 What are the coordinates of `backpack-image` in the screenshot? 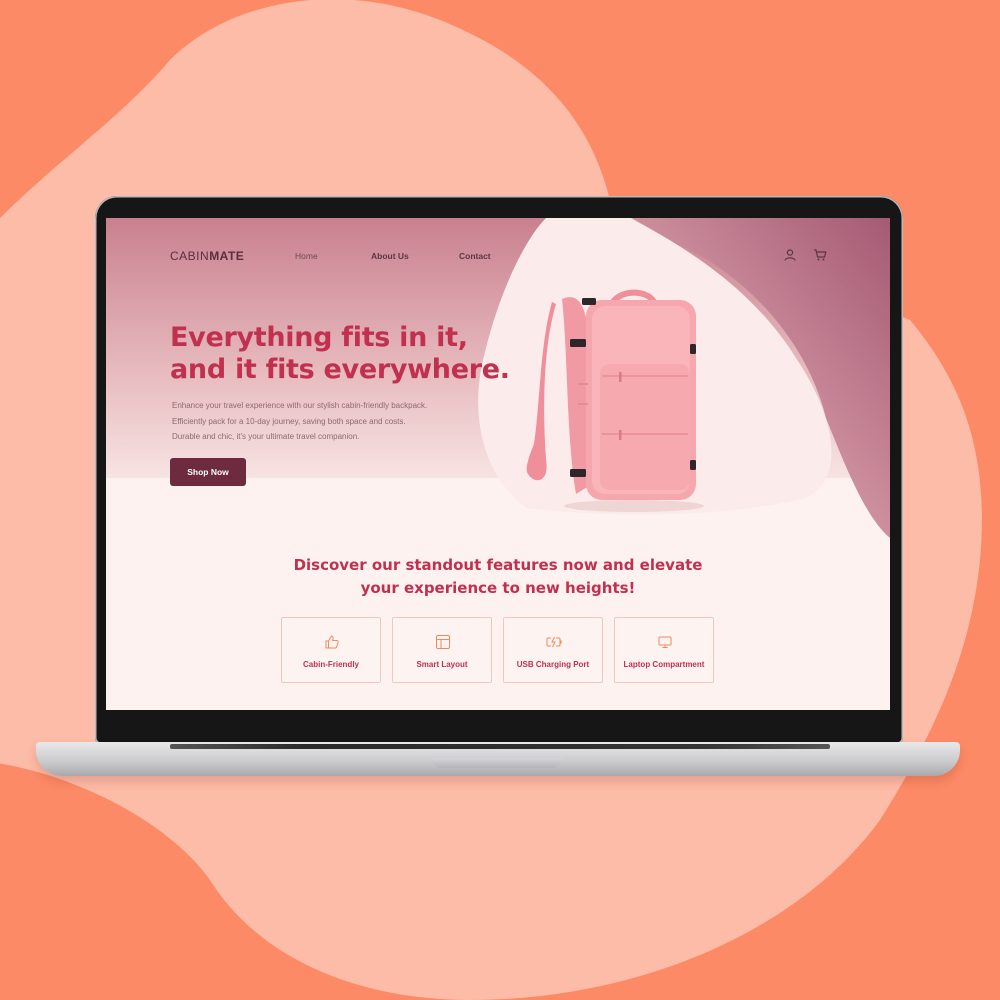 It's located at (615, 400).